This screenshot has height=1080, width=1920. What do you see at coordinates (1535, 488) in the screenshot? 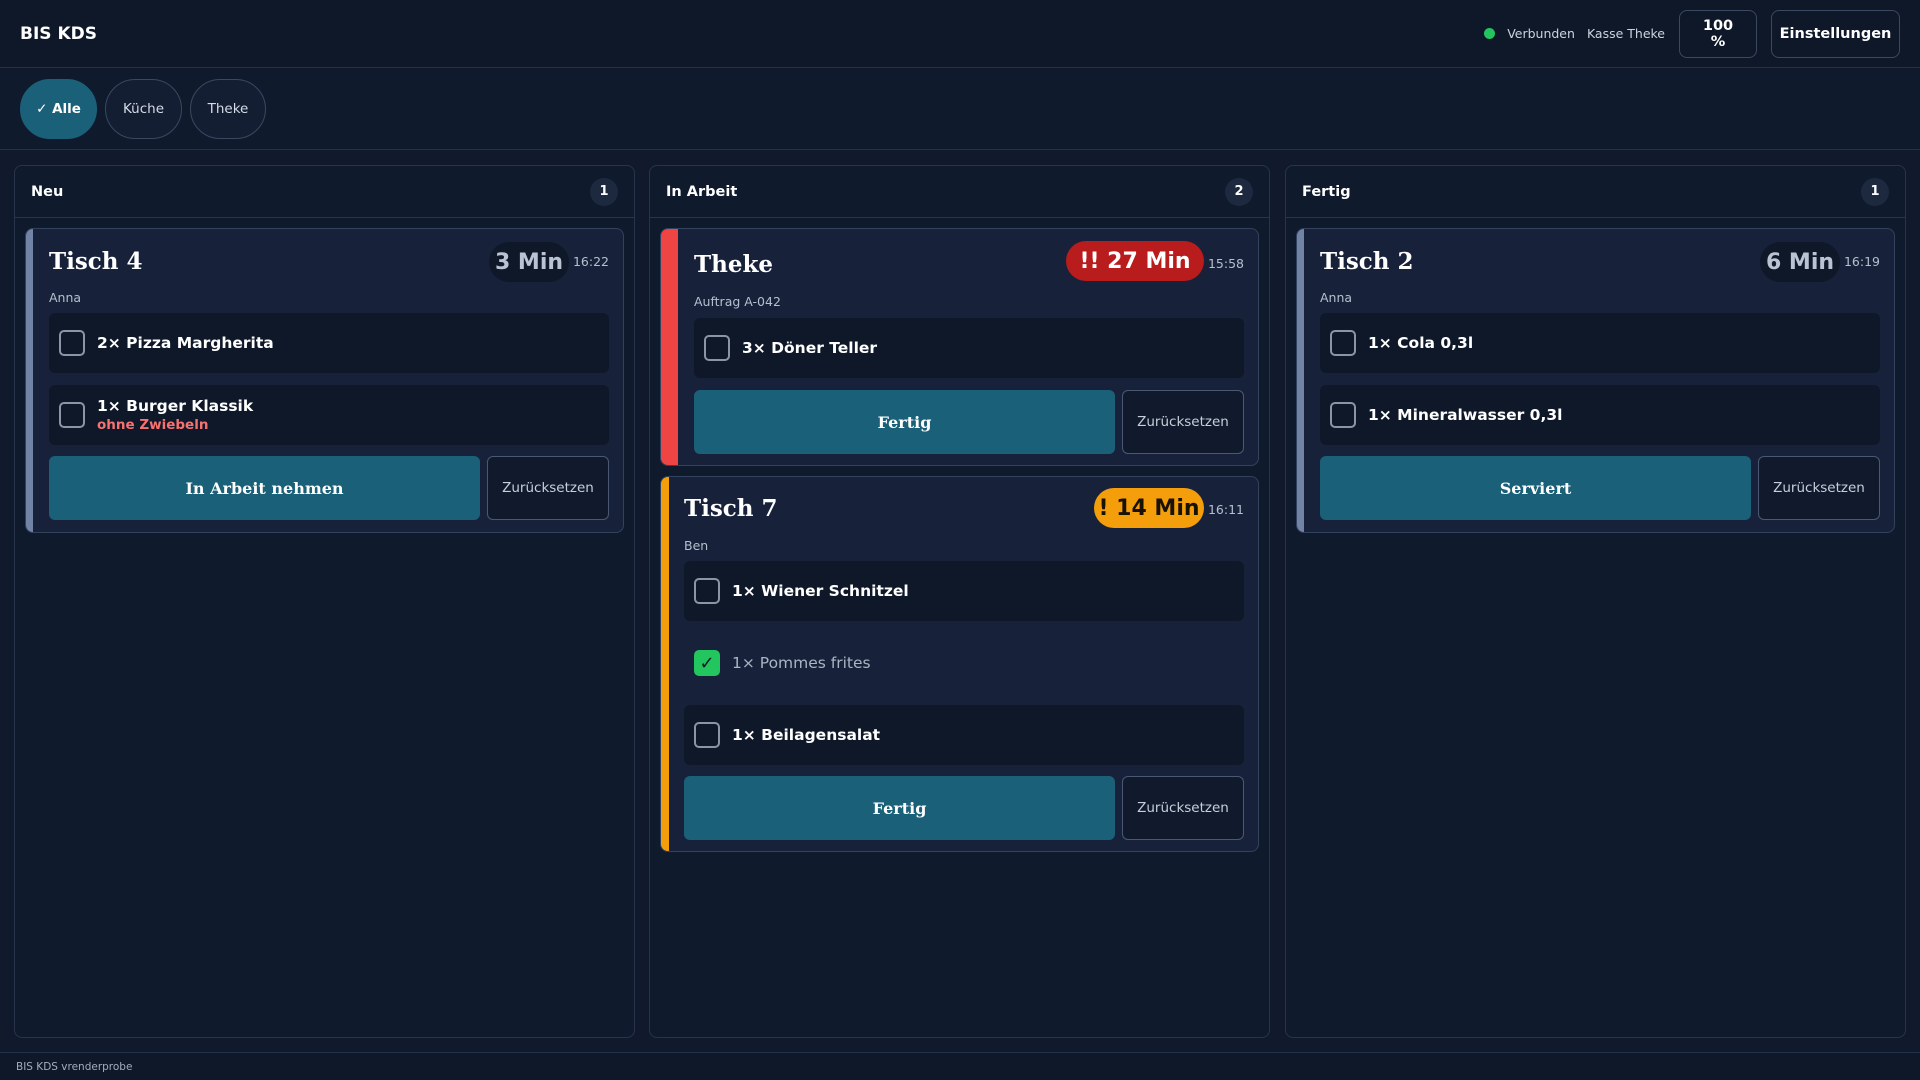
I see `served-button: Serviert` at bounding box center [1535, 488].